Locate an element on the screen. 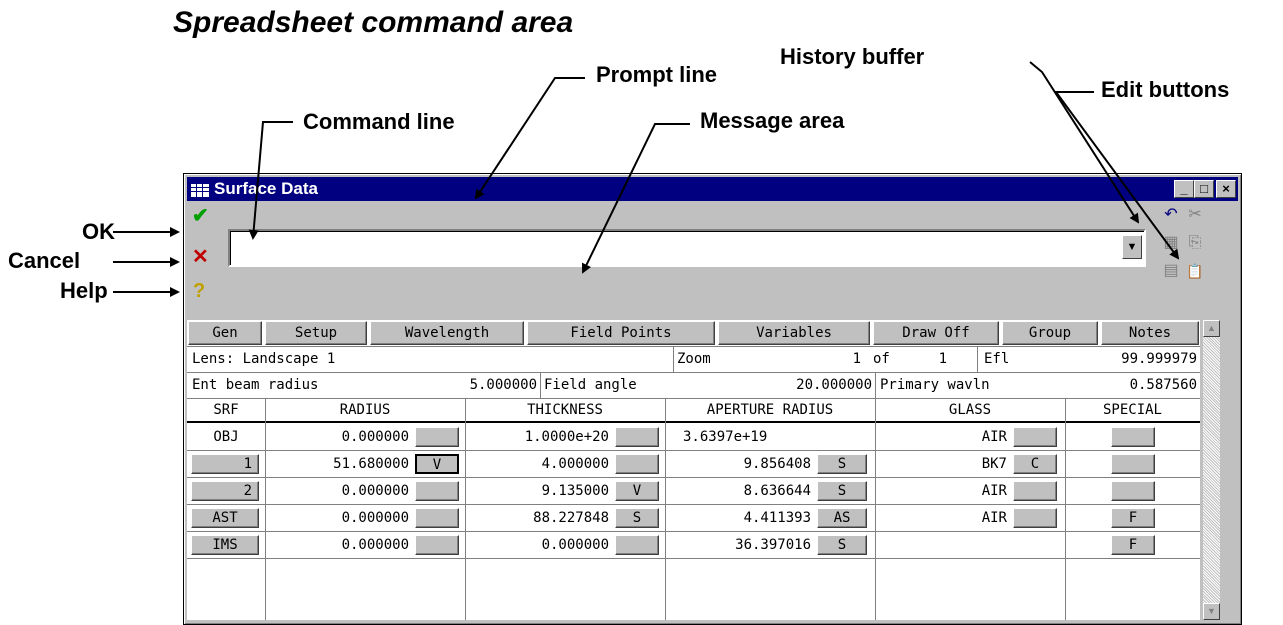 This screenshot has width=1283, height=625. tab-variables: Variables is located at coordinates (794, 333).